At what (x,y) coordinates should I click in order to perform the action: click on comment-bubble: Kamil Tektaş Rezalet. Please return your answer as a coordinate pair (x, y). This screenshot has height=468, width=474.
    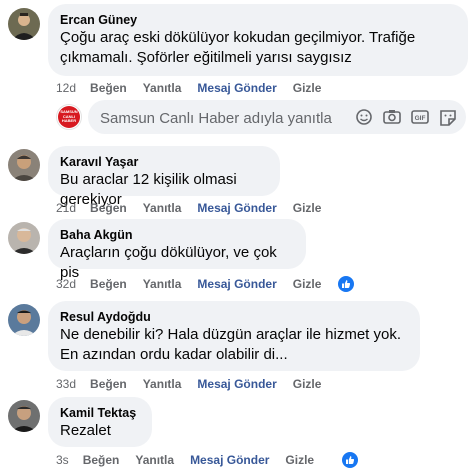
    Looking at the image, I should click on (100, 422).